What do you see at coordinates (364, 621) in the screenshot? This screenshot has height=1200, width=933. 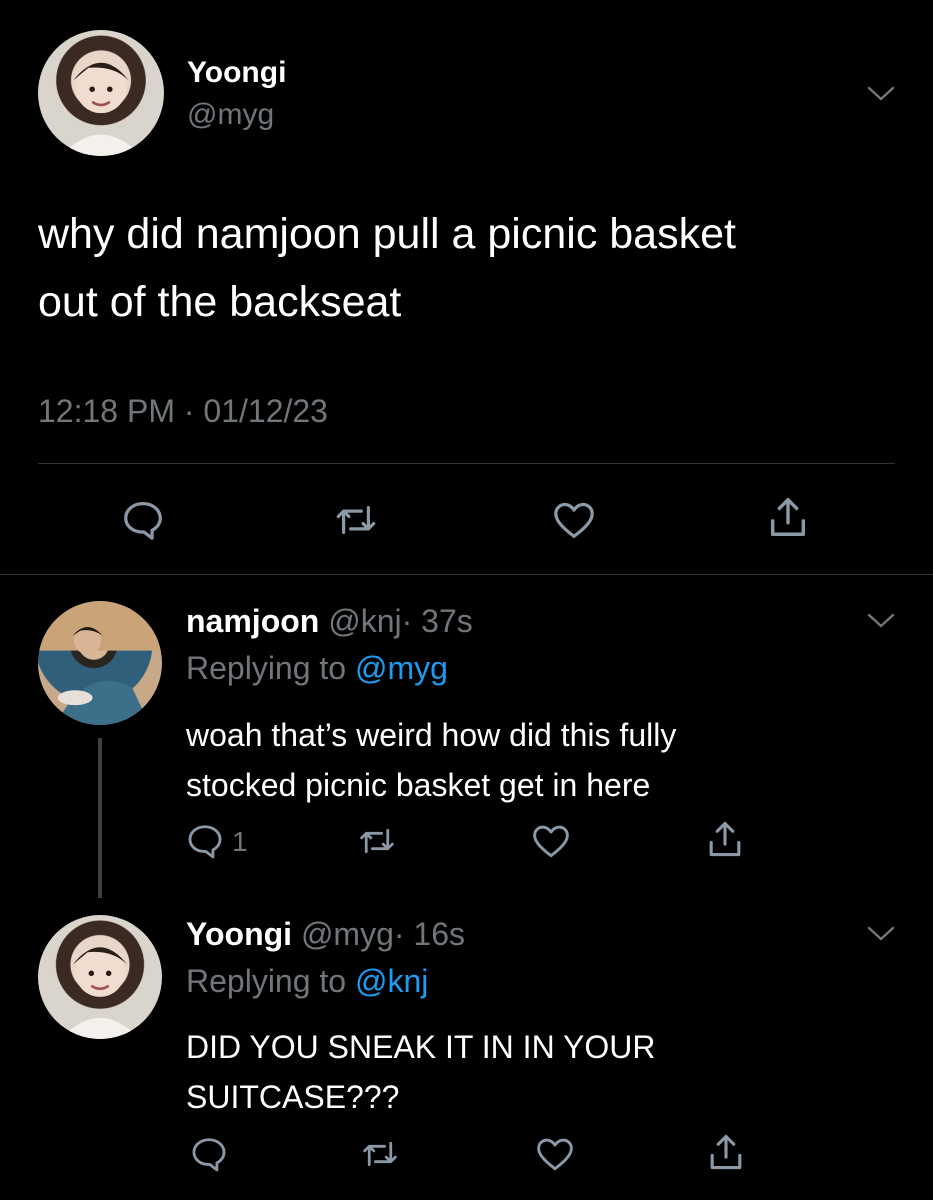 I see `handle: @knj` at bounding box center [364, 621].